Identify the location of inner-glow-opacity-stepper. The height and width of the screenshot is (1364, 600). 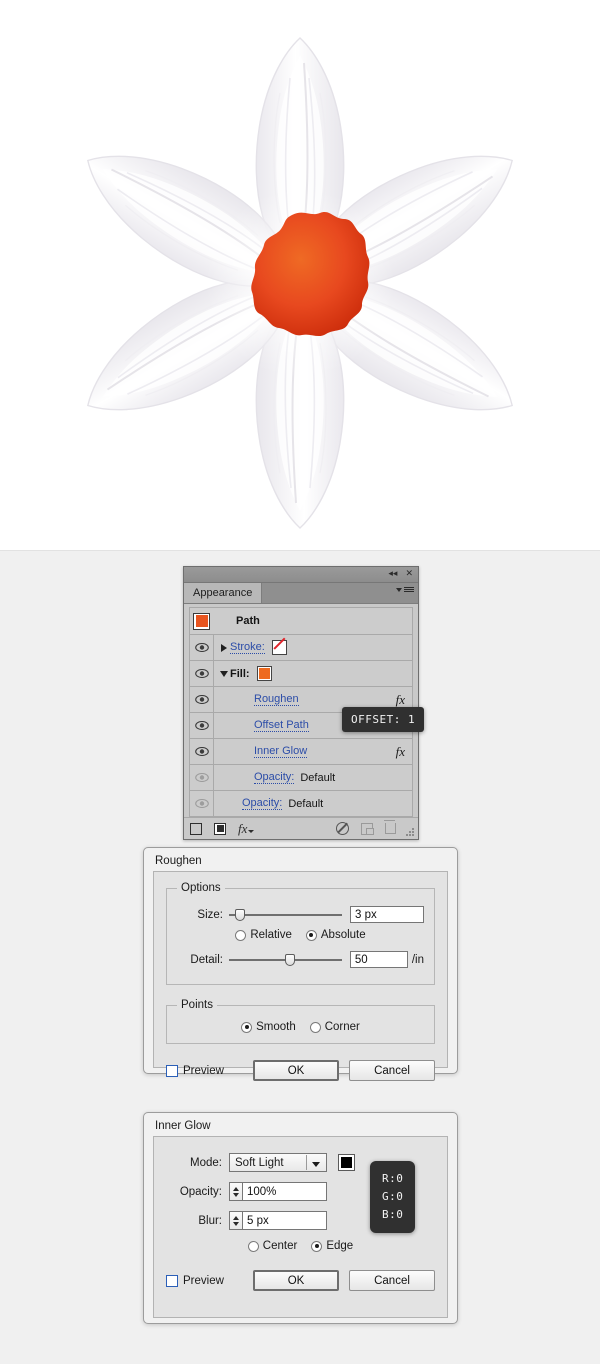
(235, 1191).